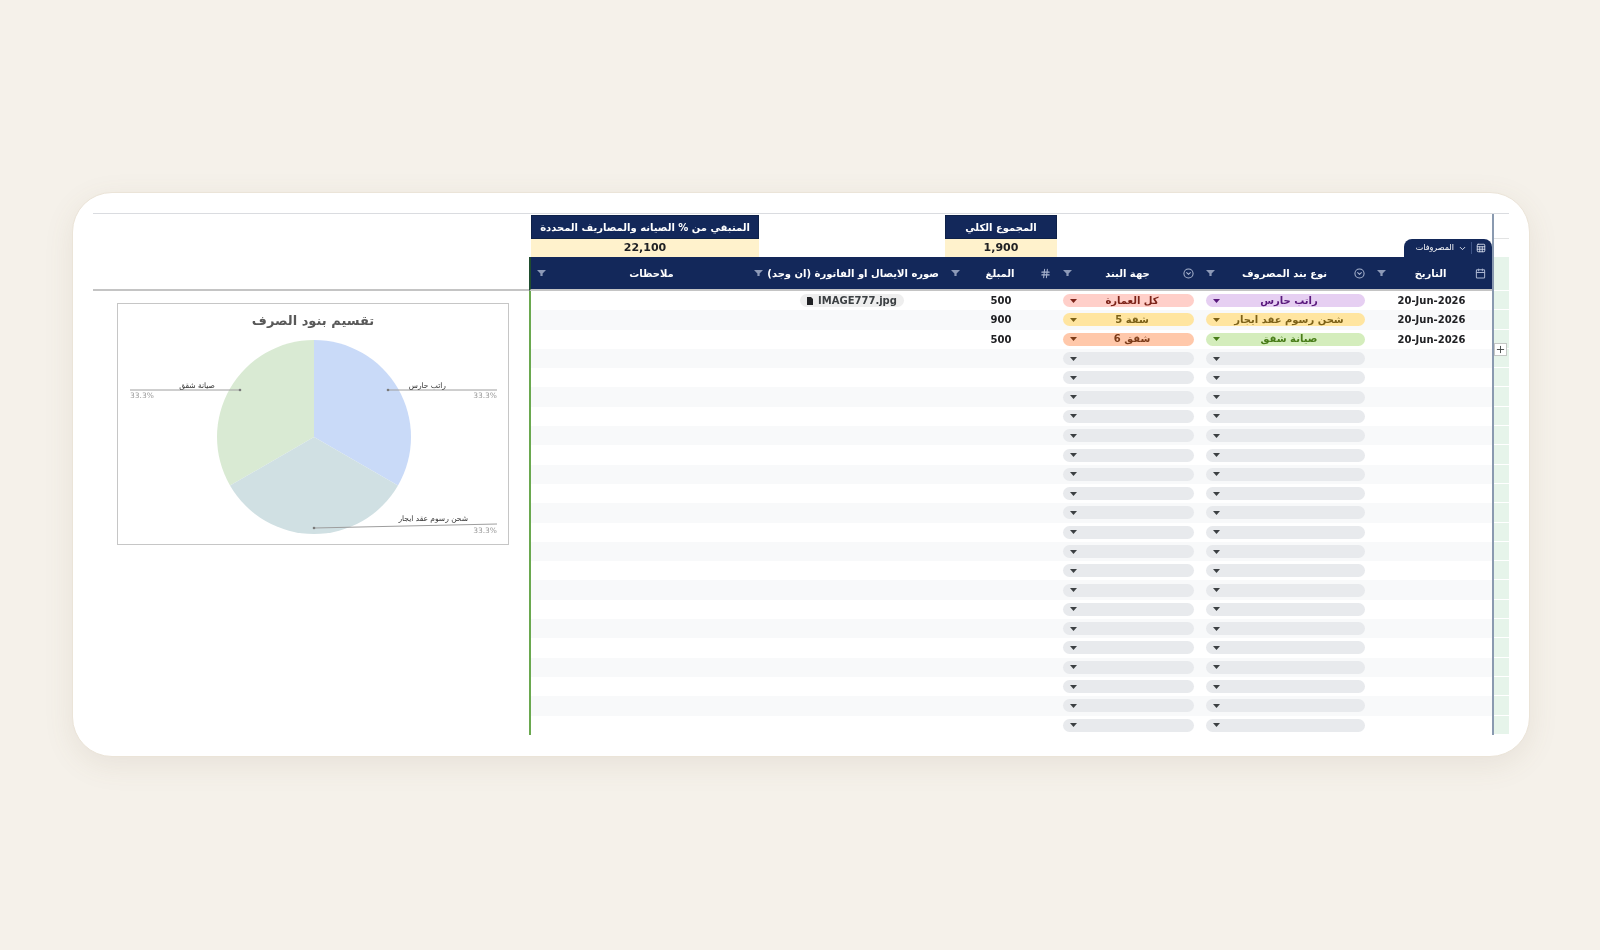 The width and height of the screenshot is (1600, 950). I want to click on dropdown-chip: كل العمارة, so click(1128, 301).